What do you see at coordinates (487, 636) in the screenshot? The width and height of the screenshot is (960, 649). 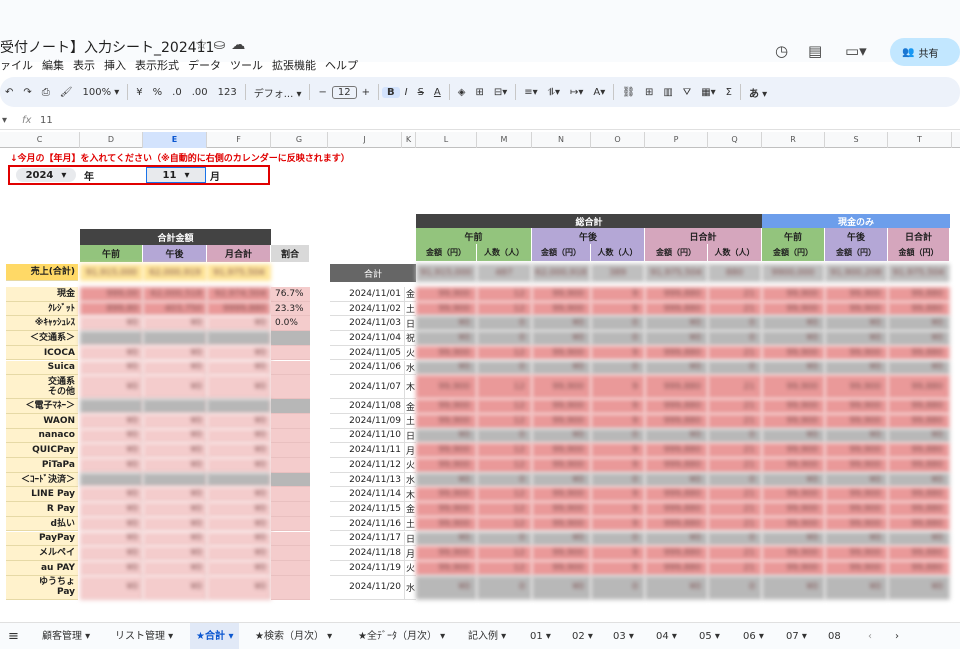 I see `sheet-tab-5: 記入例 ▾` at bounding box center [487, 636].